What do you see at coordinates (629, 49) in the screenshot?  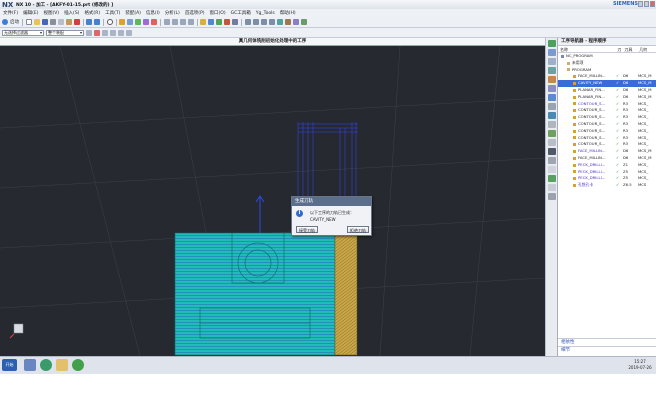 I see `column-tool: 刀具` at bounding box center [629, 49].